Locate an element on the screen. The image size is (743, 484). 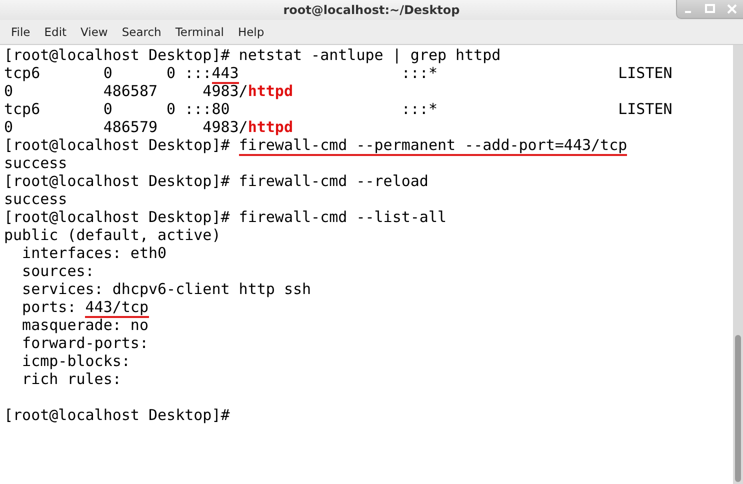
menu-item: Terminal is located at coordinates (199, 32).